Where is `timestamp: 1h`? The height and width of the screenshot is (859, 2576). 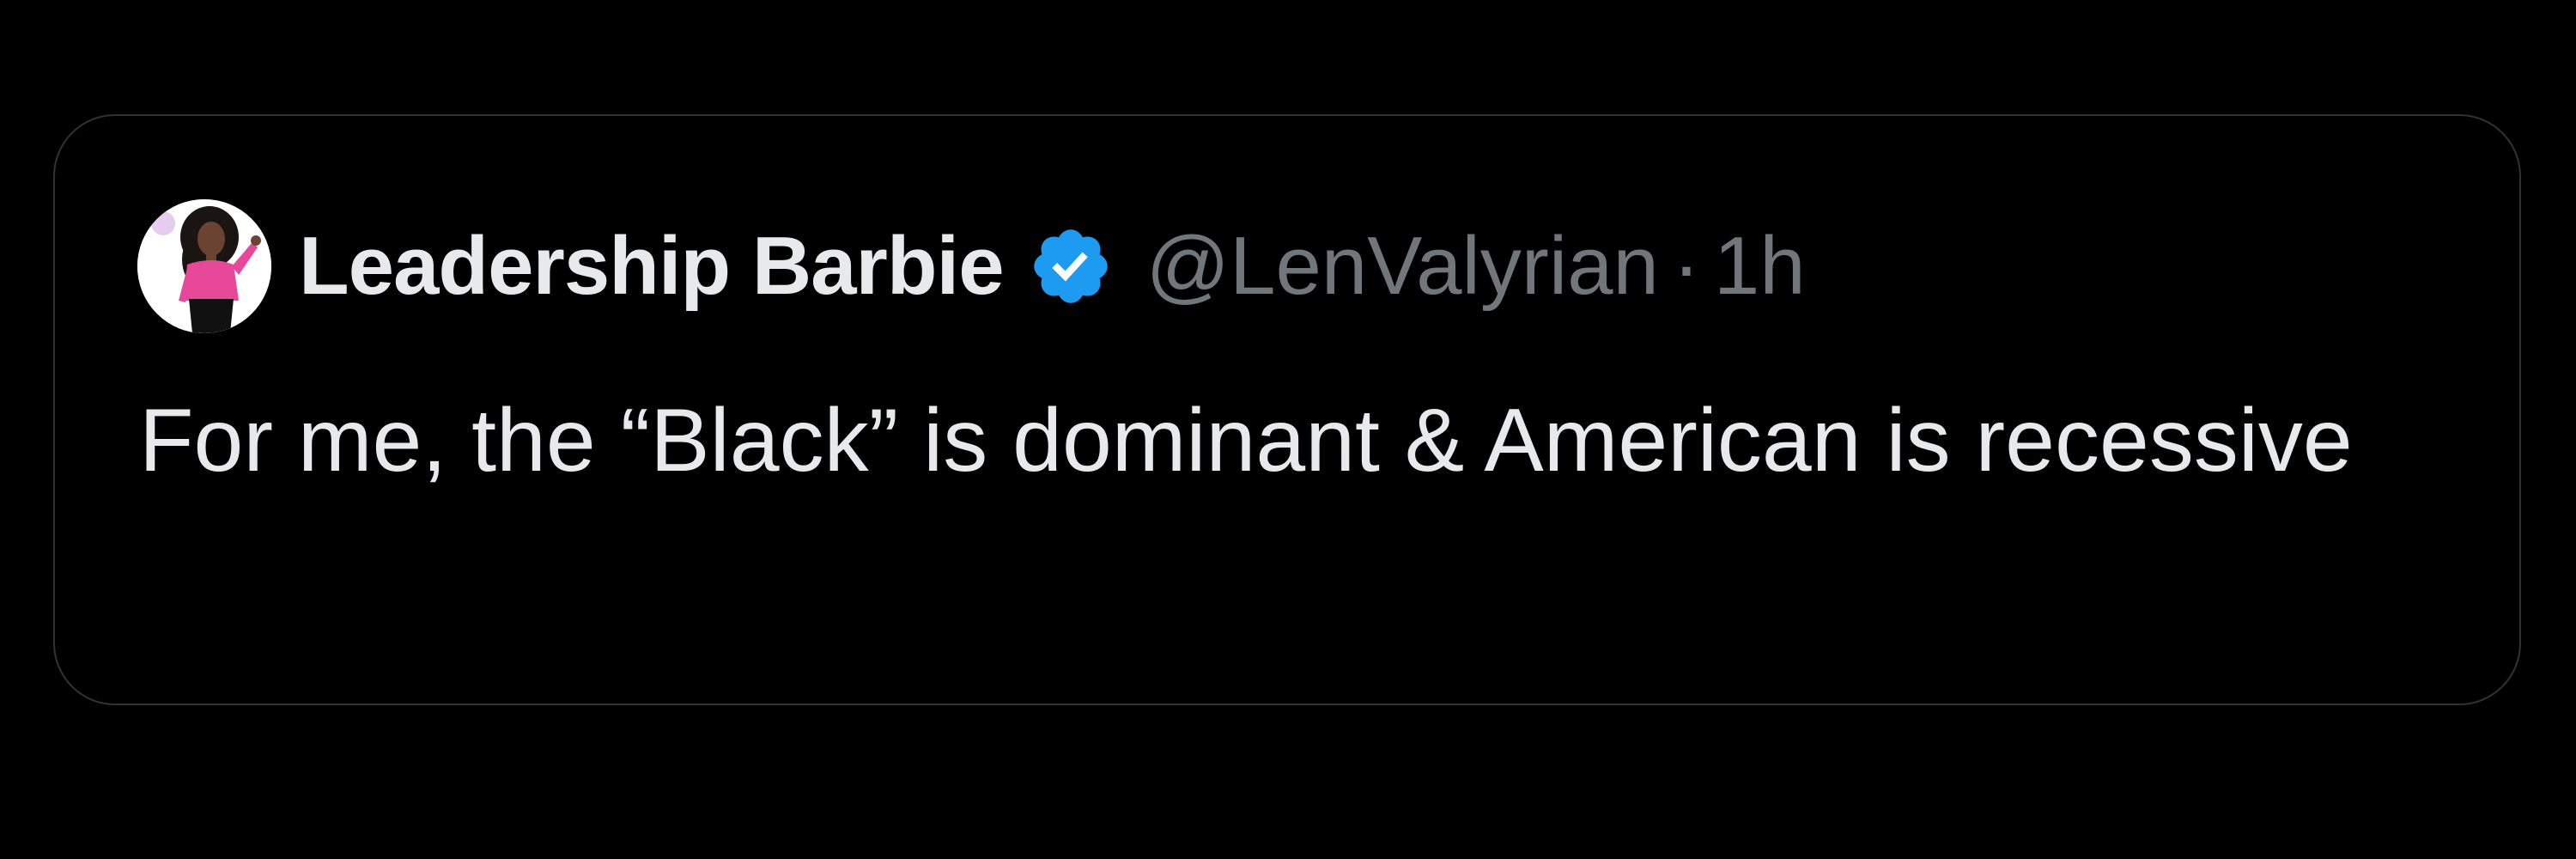 timestamp: 1h is located at coordinates (1760, 267).